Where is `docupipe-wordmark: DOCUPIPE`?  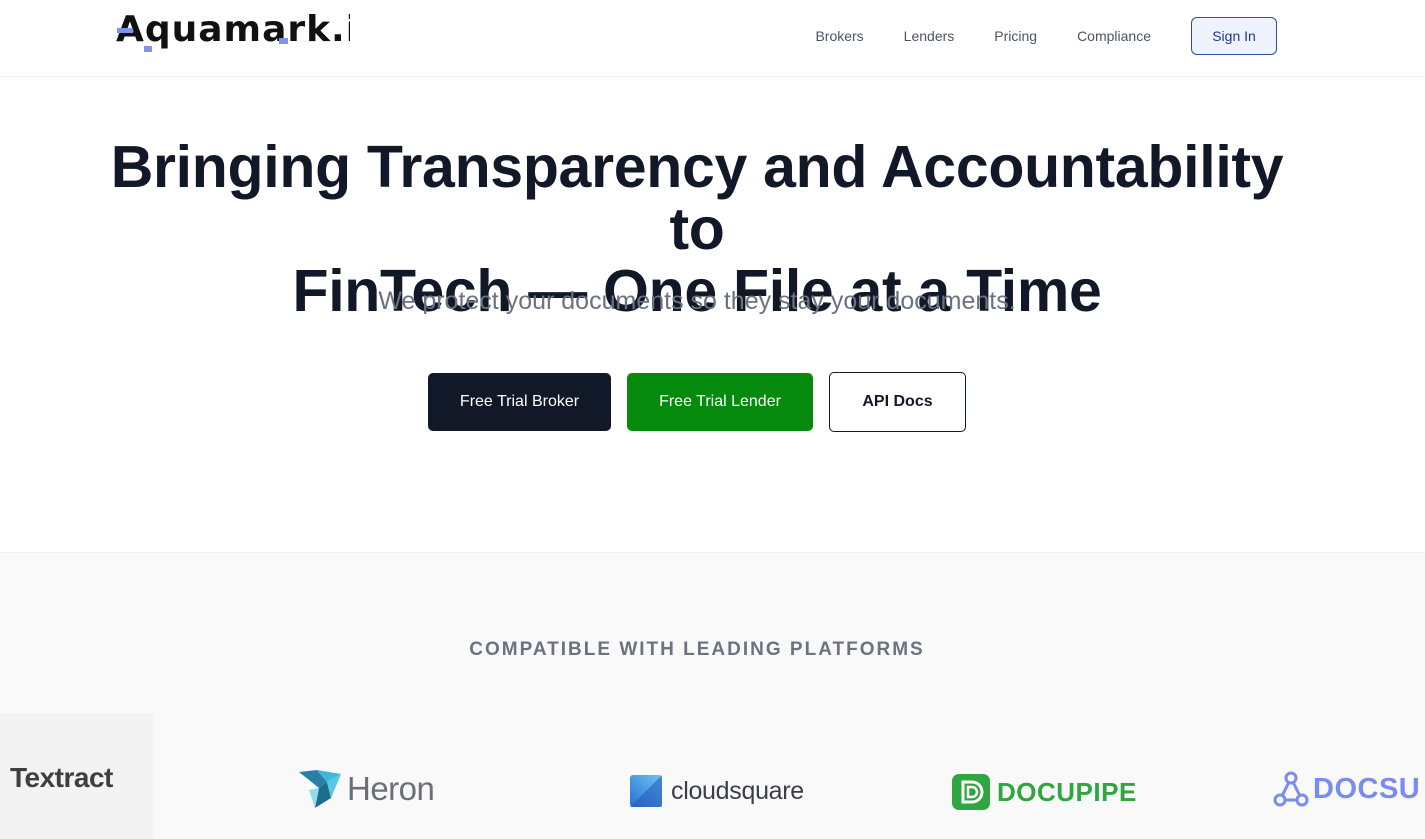
docupipe-wordmark: DOCUPIPE is located at coordinates (1067, 791).